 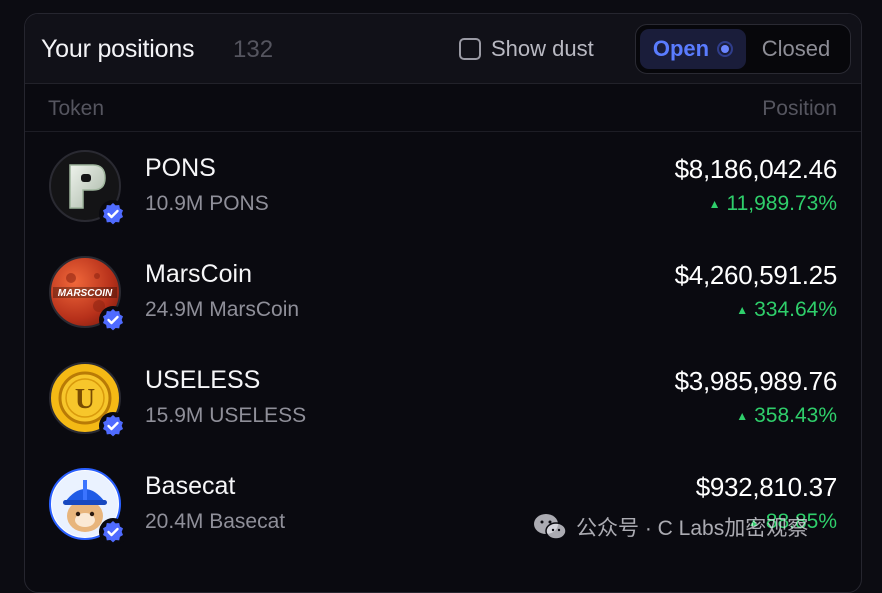 I want to click on token-name: PONS, so click(x=180, y=168).